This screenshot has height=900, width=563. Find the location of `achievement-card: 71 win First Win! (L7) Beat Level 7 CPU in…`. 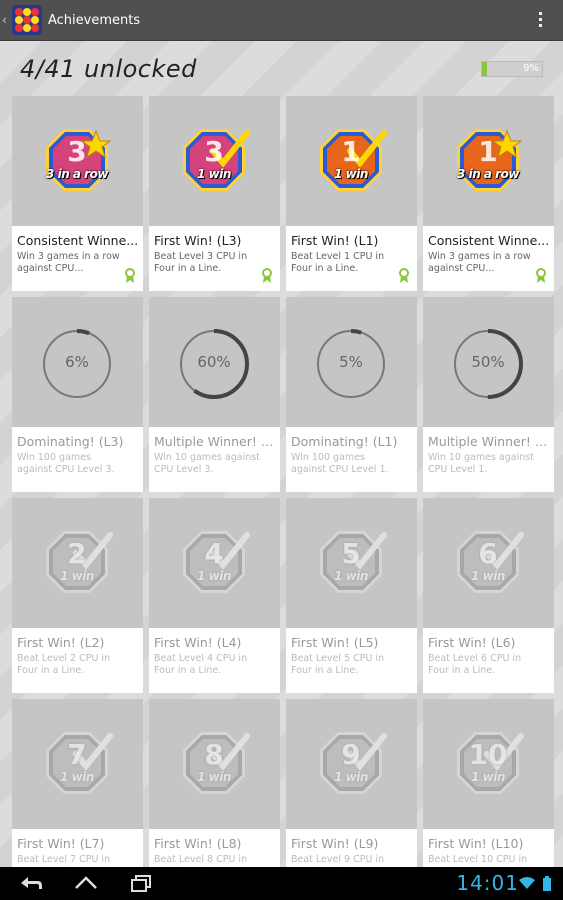

achievement-card: 71 win First Win! (L7) Beat Level 7 CPU in… is located at coordinates (77, 783).